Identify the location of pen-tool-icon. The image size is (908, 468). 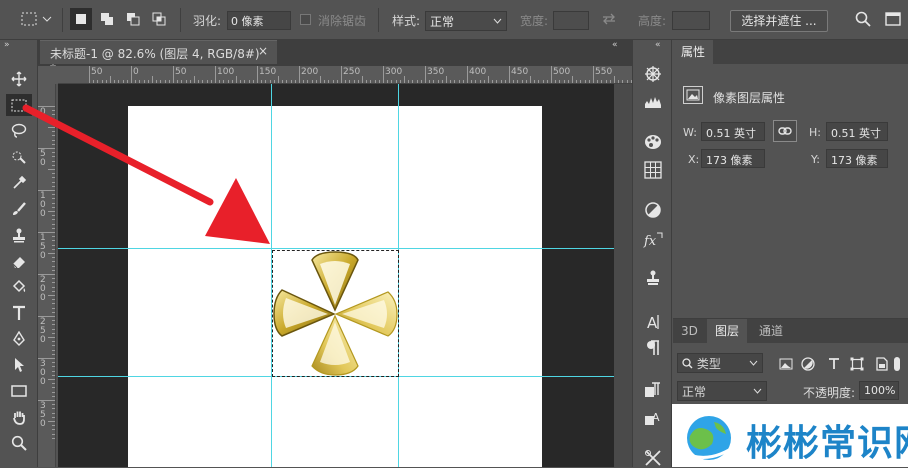
(19, 339).